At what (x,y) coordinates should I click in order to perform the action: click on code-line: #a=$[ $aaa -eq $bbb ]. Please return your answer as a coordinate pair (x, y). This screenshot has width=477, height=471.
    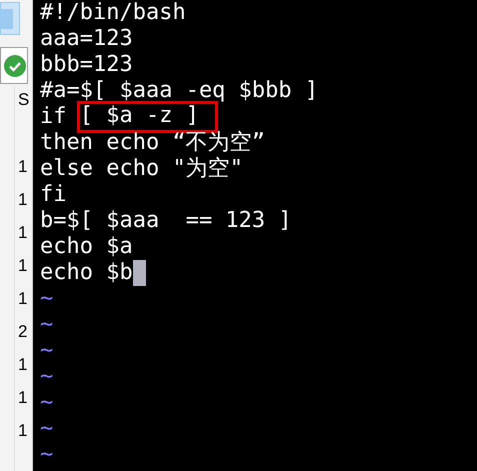
    Looking at the image, I should click on (179, 91).